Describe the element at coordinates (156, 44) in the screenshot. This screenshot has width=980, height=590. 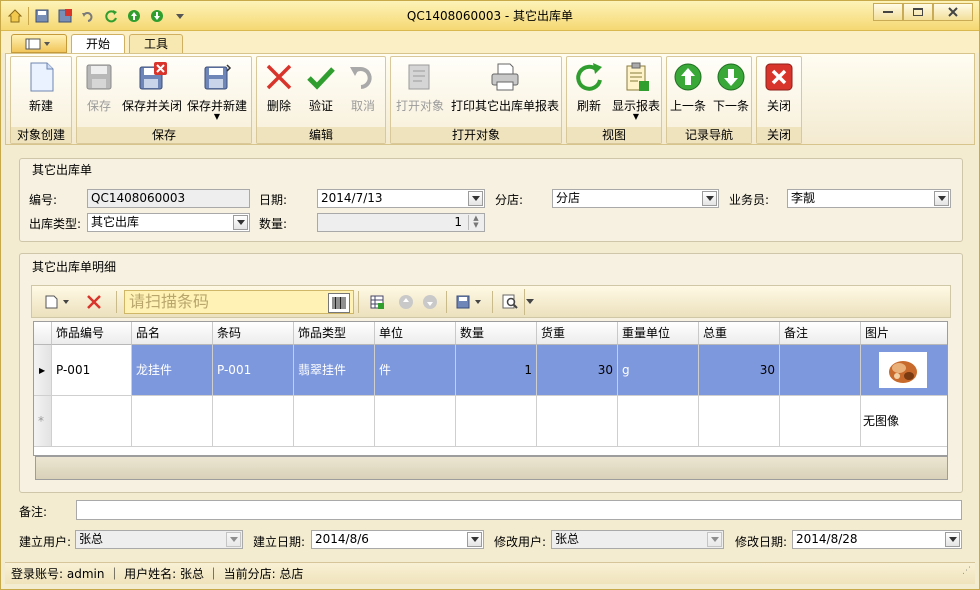
I see `tab-tools: 工具` at that location.